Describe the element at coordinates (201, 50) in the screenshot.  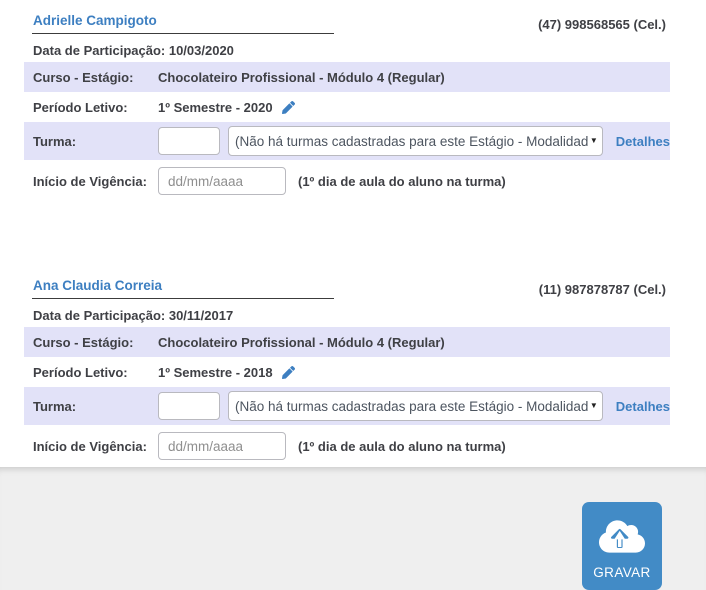
I see `participation-value: 10/03/2020` at that location.